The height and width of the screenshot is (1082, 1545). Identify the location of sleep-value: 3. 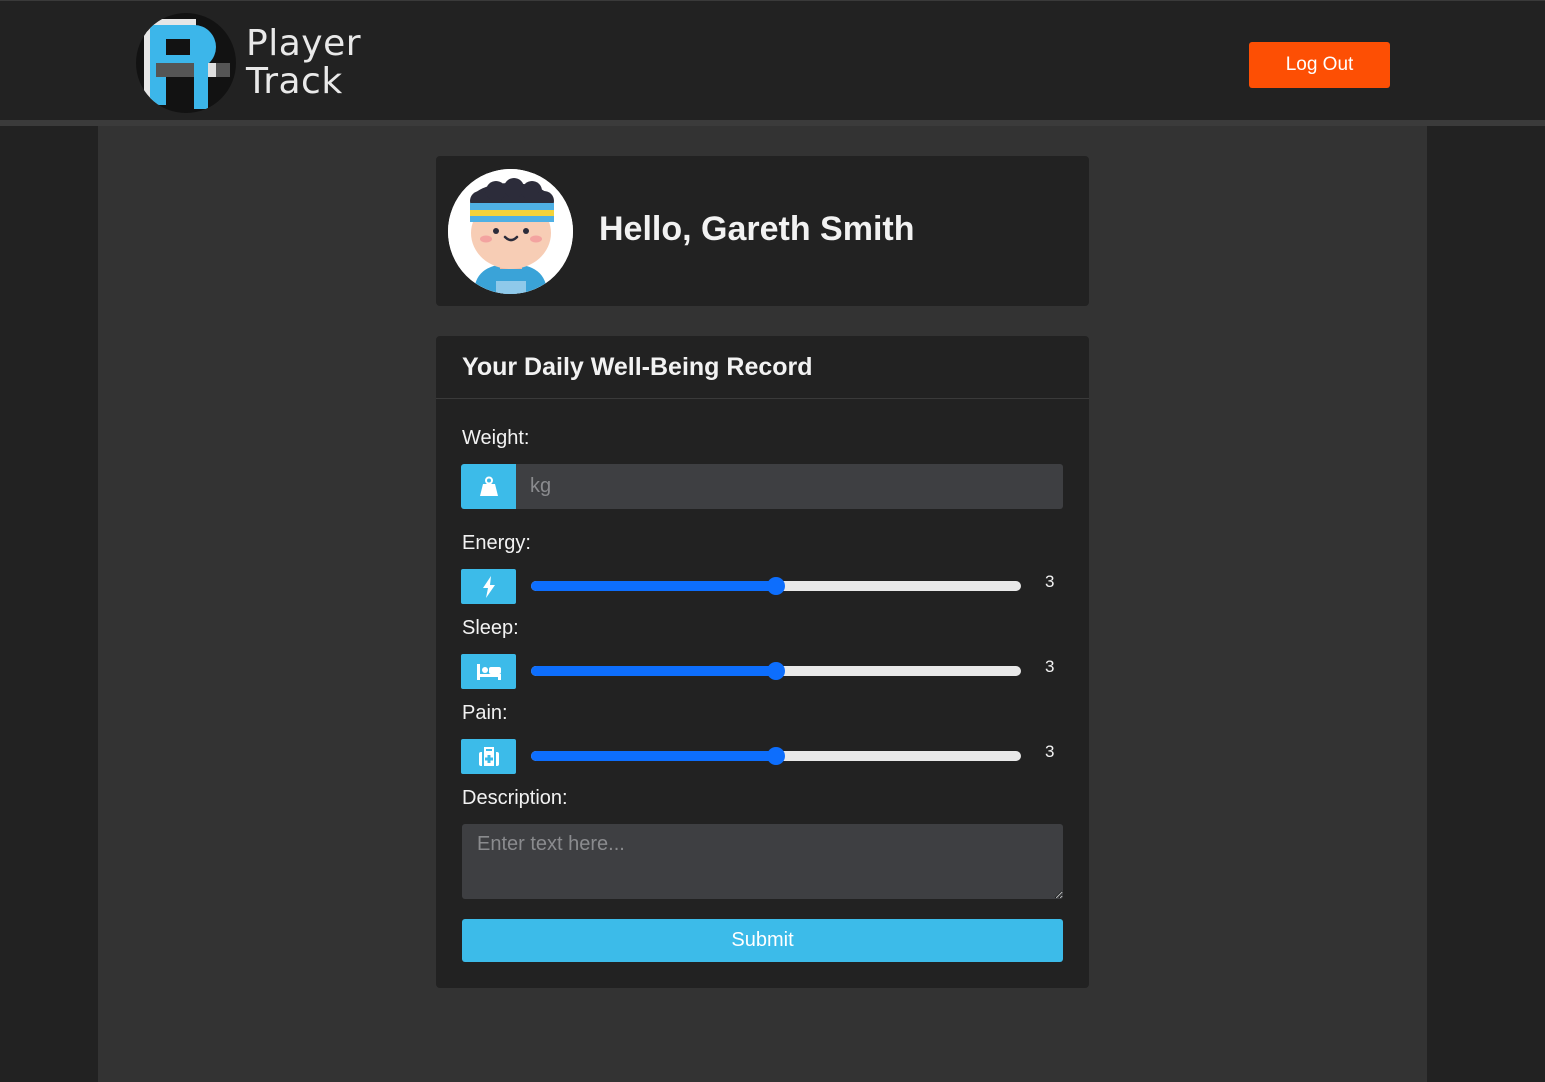
(1050, 666).